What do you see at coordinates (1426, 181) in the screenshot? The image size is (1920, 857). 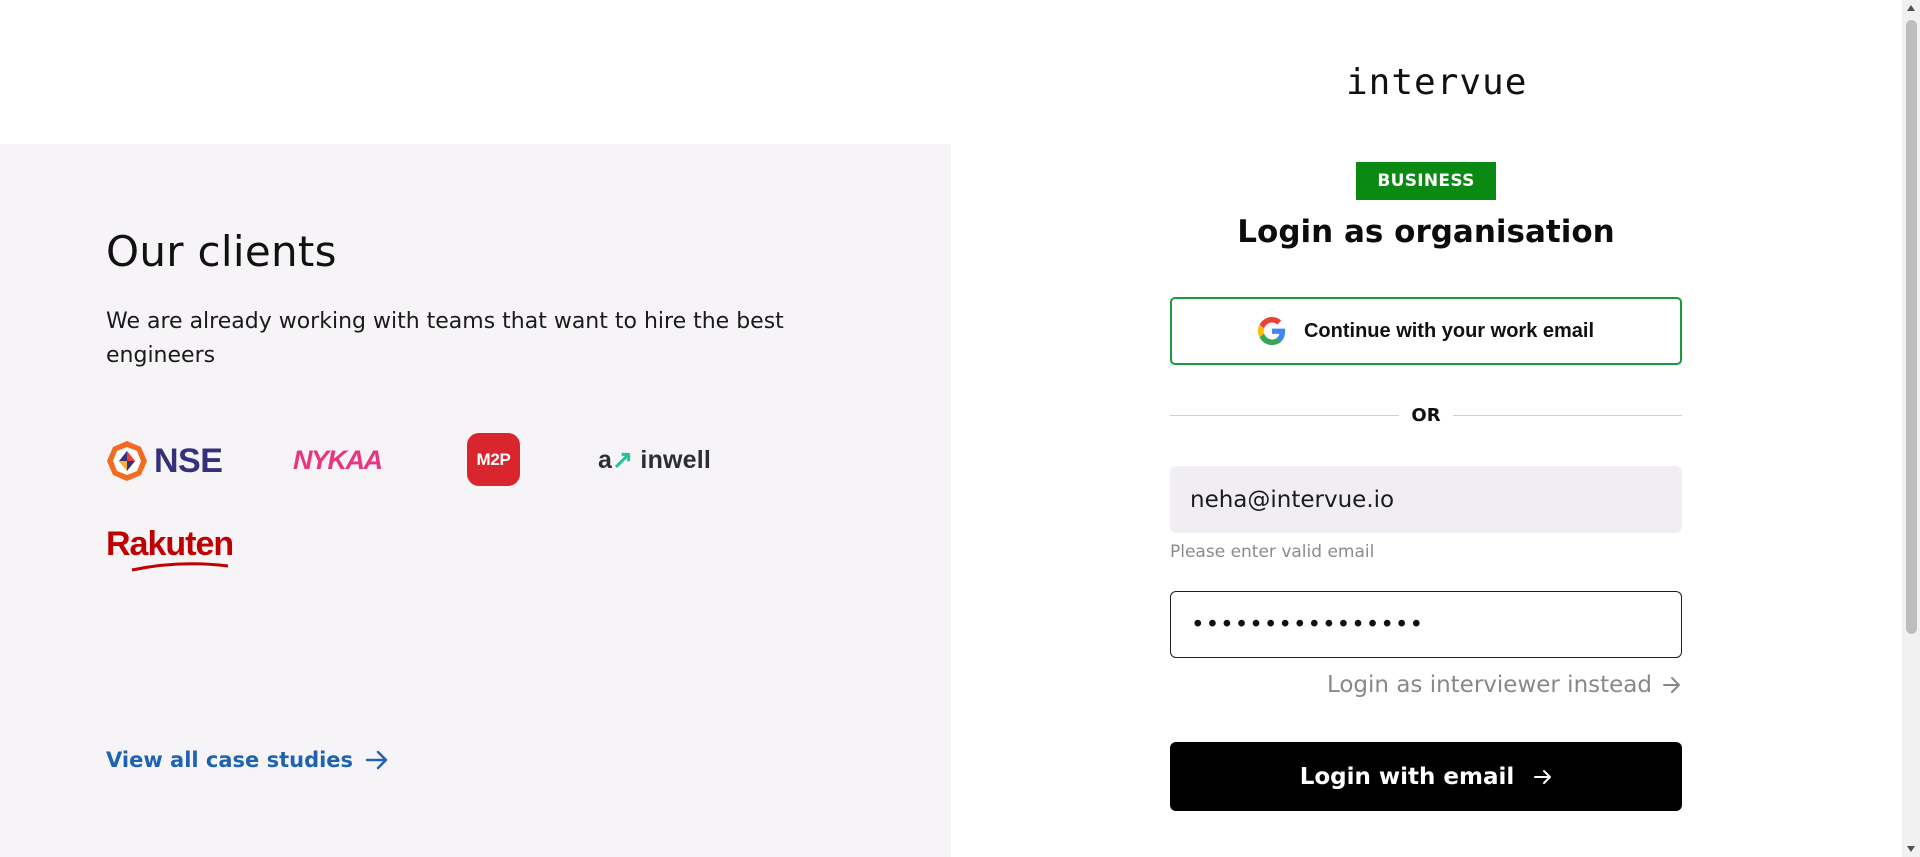 I see `business-badge: BUSINESS` at bounding box center [1426, 181].